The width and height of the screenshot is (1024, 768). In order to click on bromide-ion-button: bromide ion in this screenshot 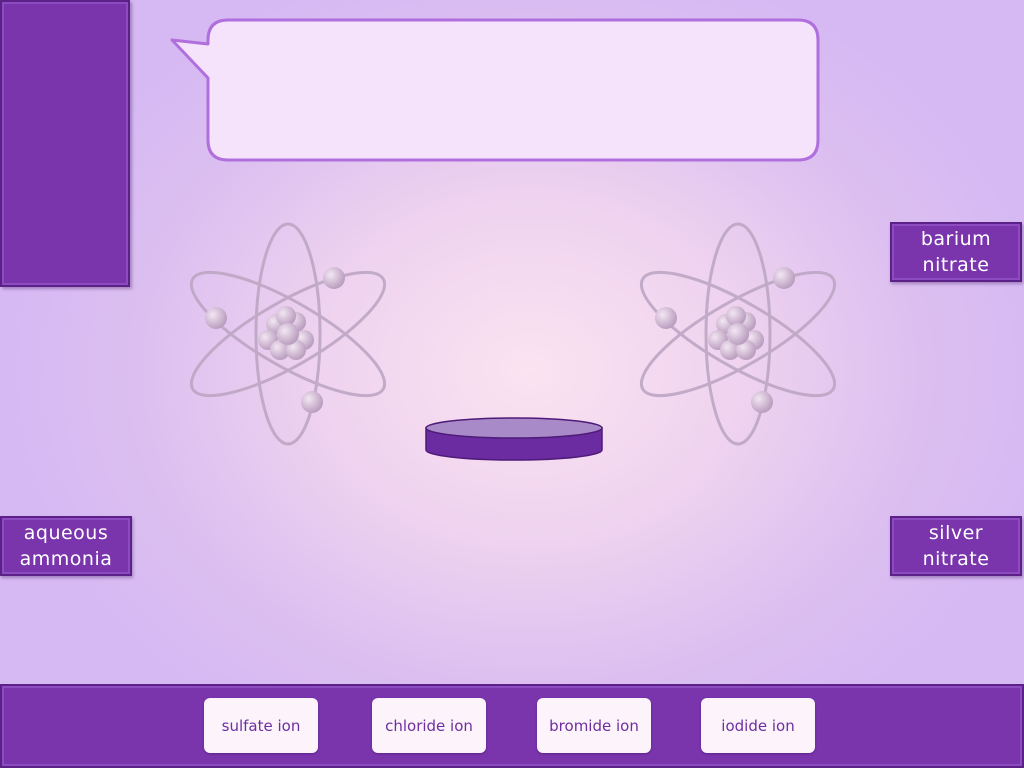, I will do `click(594, 725)`.